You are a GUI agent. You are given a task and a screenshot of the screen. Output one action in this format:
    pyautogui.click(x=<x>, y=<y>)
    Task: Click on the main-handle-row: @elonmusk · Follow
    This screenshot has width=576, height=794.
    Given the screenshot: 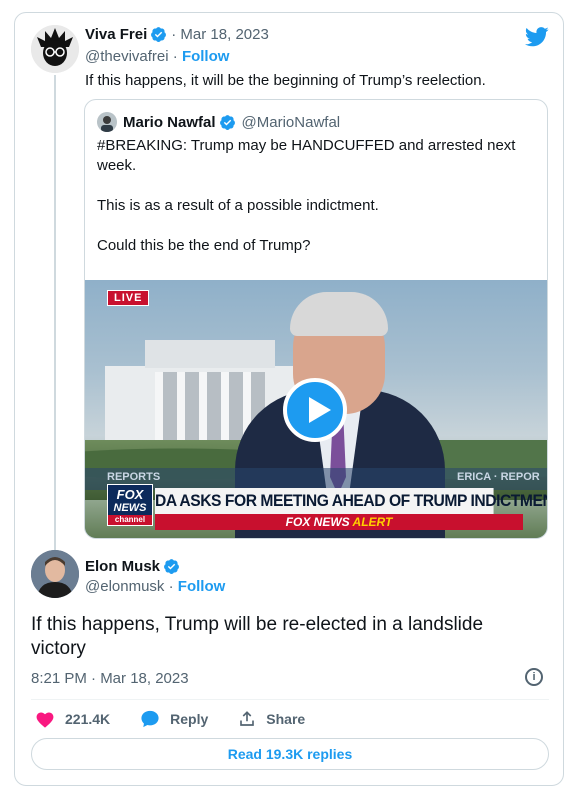 What is the action you would take?
    pyautogui.click(x=155, y=586)
    